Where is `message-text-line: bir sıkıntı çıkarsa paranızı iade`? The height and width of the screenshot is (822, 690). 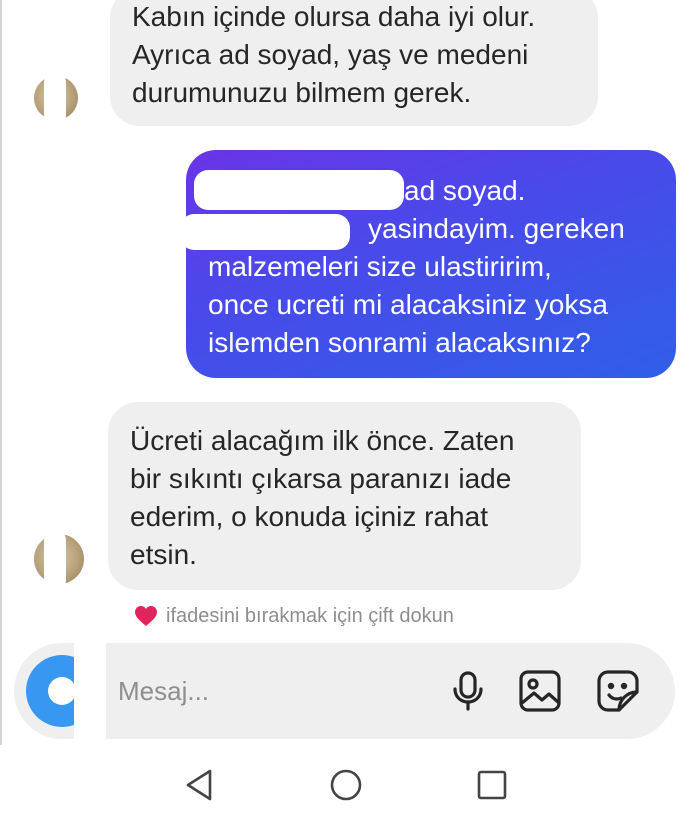 message-text-line: bir sıkıntı çıkarsa paranızı iade is located at coordinates (321, 478).